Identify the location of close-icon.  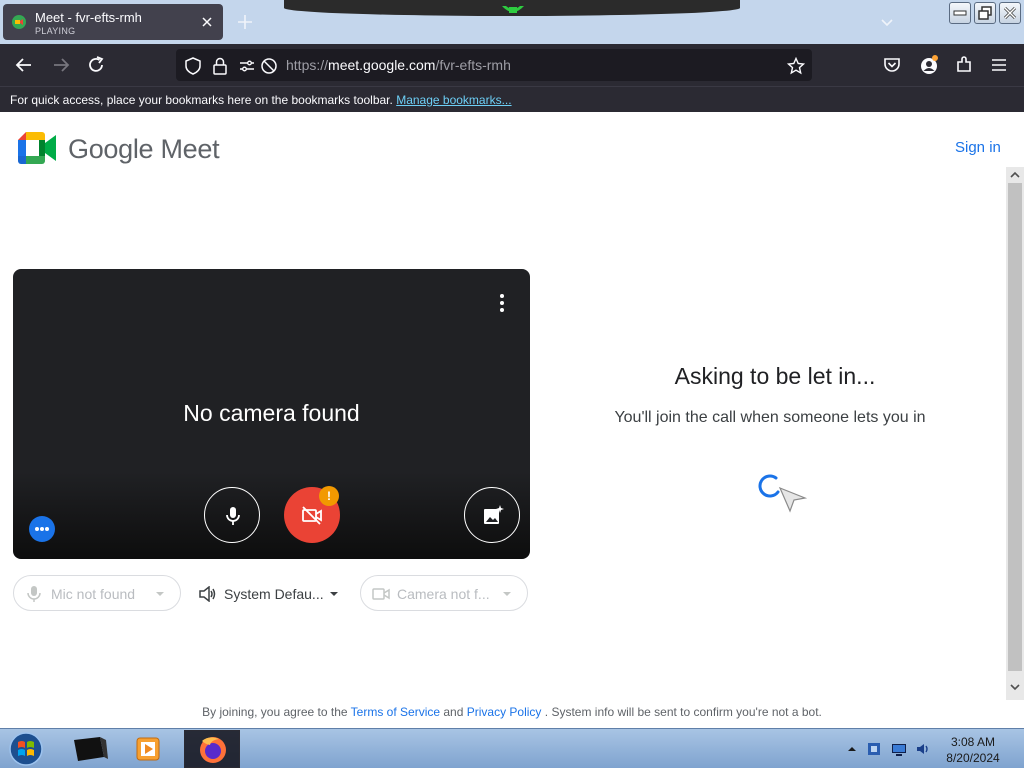
(1010, 13).